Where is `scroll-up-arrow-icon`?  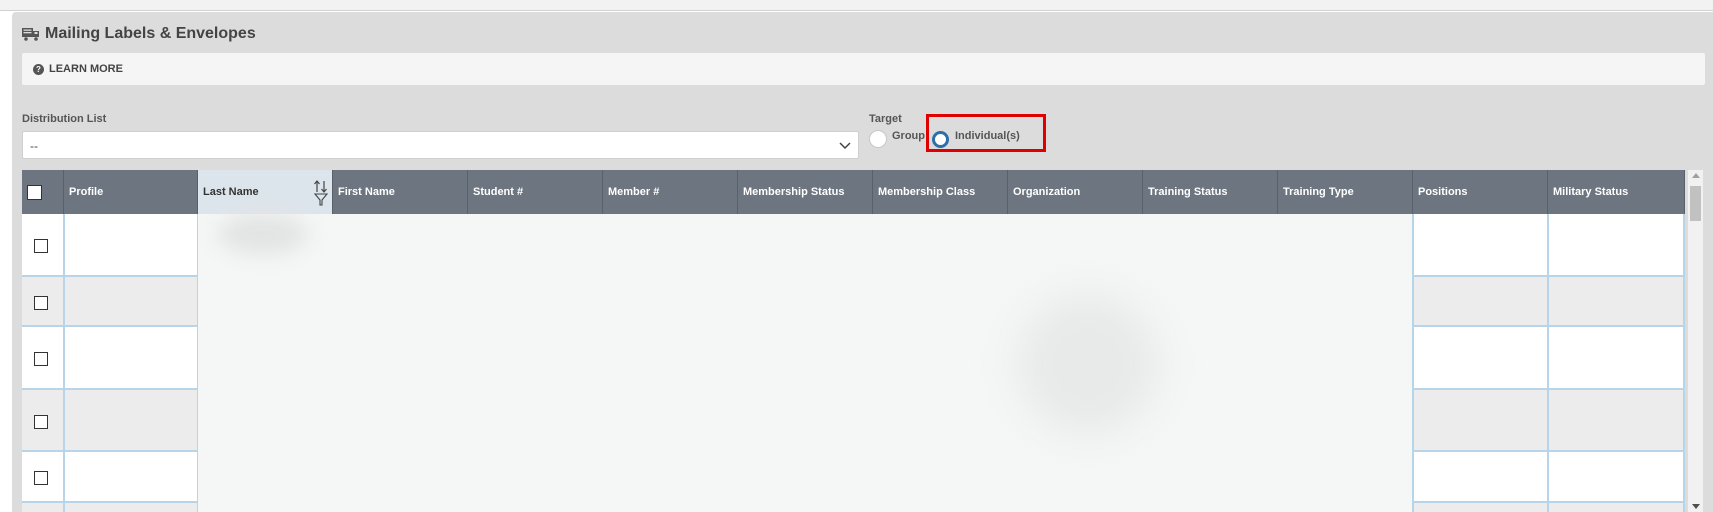 scroll-up-arrow-icon is located at coordinates (1696, 175).